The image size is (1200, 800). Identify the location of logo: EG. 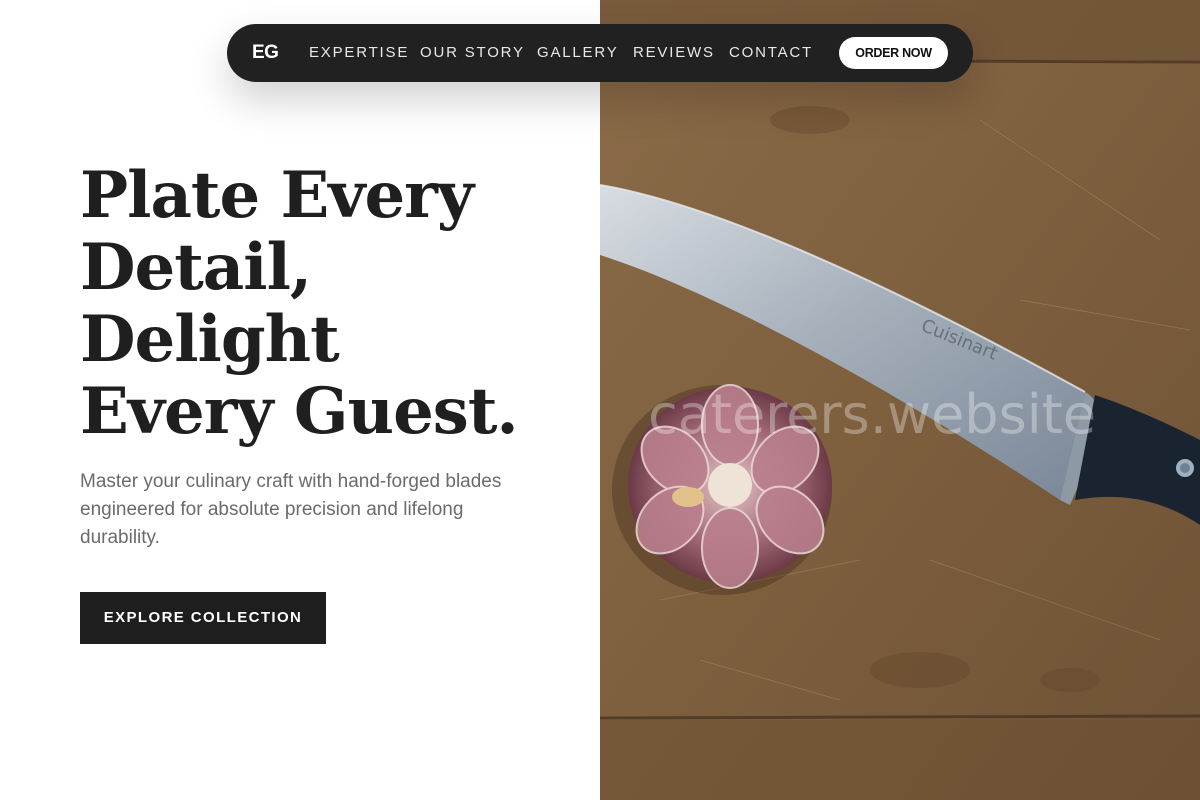
(265, 53).